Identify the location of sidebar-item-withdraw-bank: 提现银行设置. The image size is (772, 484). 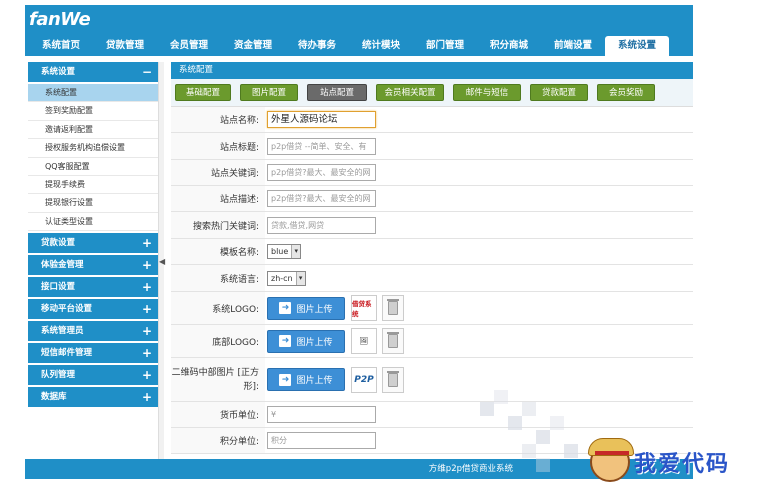
(93, 203).